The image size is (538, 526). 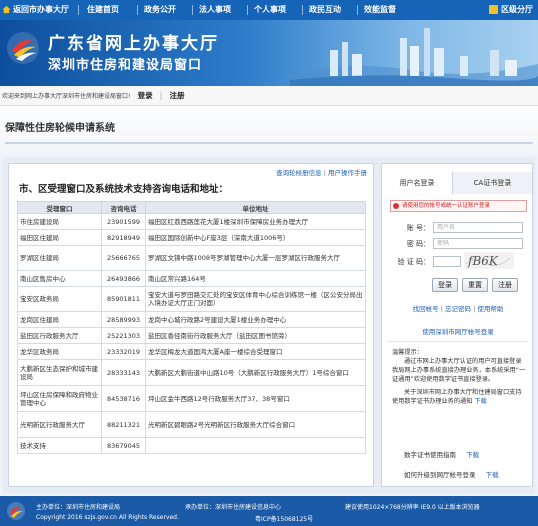 What do you see at coordinates (59, 319) in the screenshot?
I see `window-name: 龙岗区住建局` at bounding box center [59, 319].